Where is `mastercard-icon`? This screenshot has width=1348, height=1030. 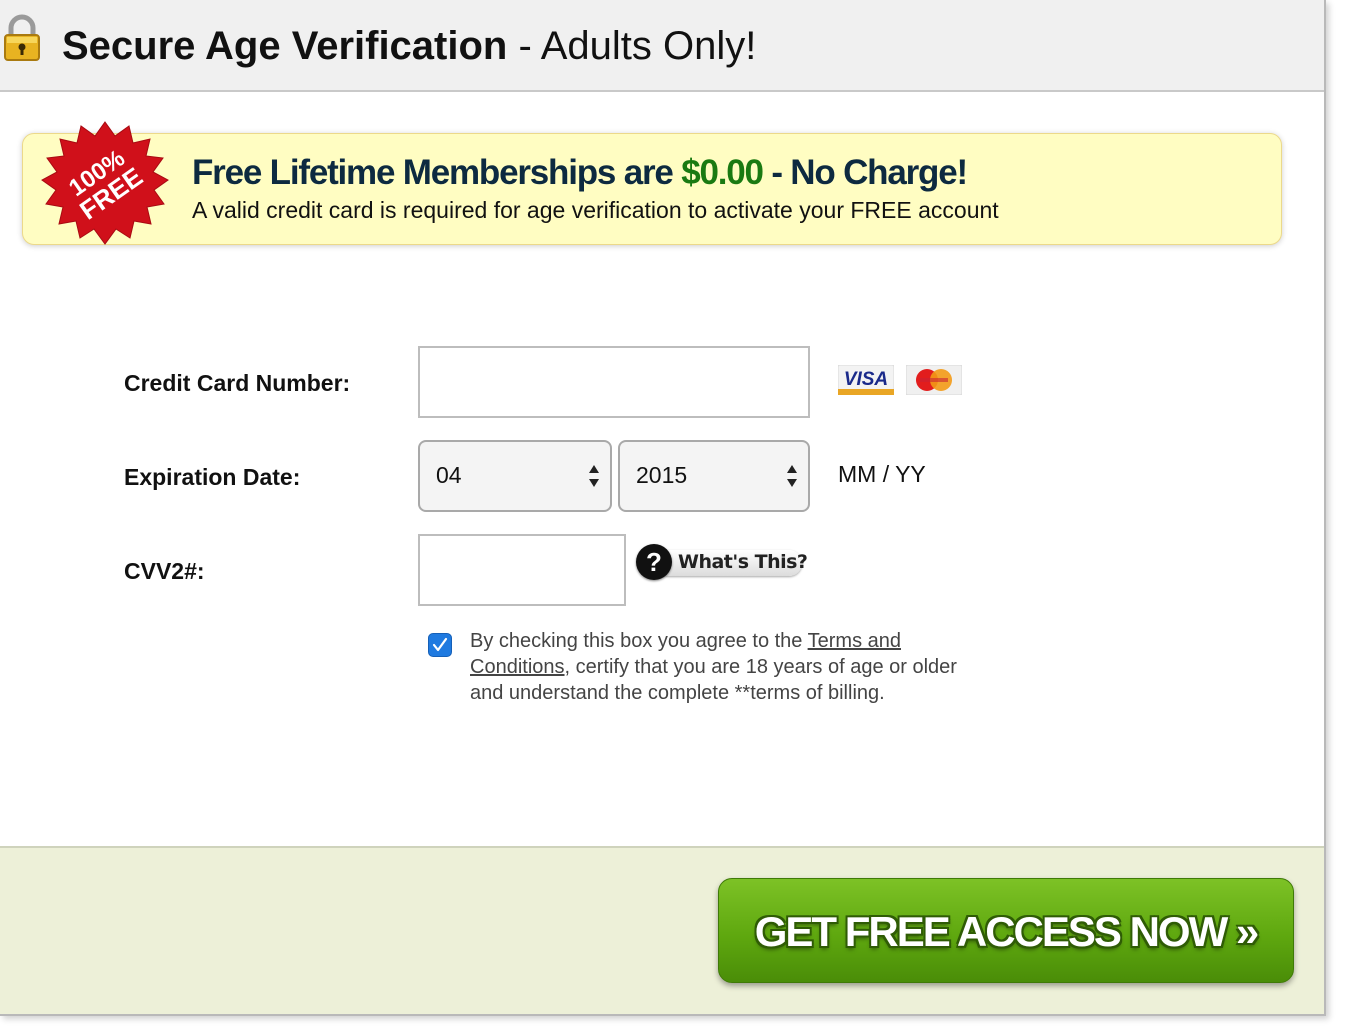 mastercard-icon is located at coordinates (934, 380).